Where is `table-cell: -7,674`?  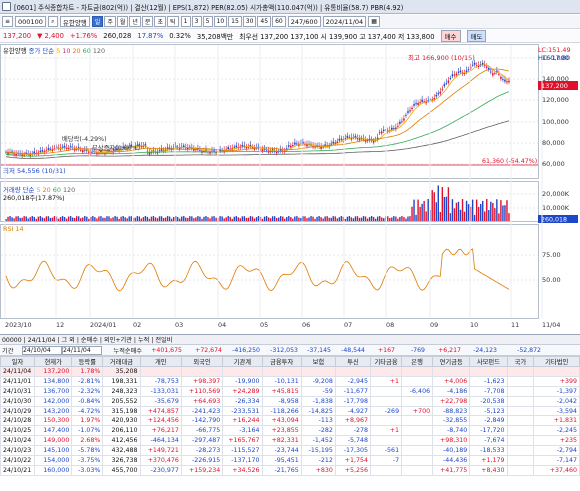
table-cell: -7,674 is located at coordinates (488, 441).